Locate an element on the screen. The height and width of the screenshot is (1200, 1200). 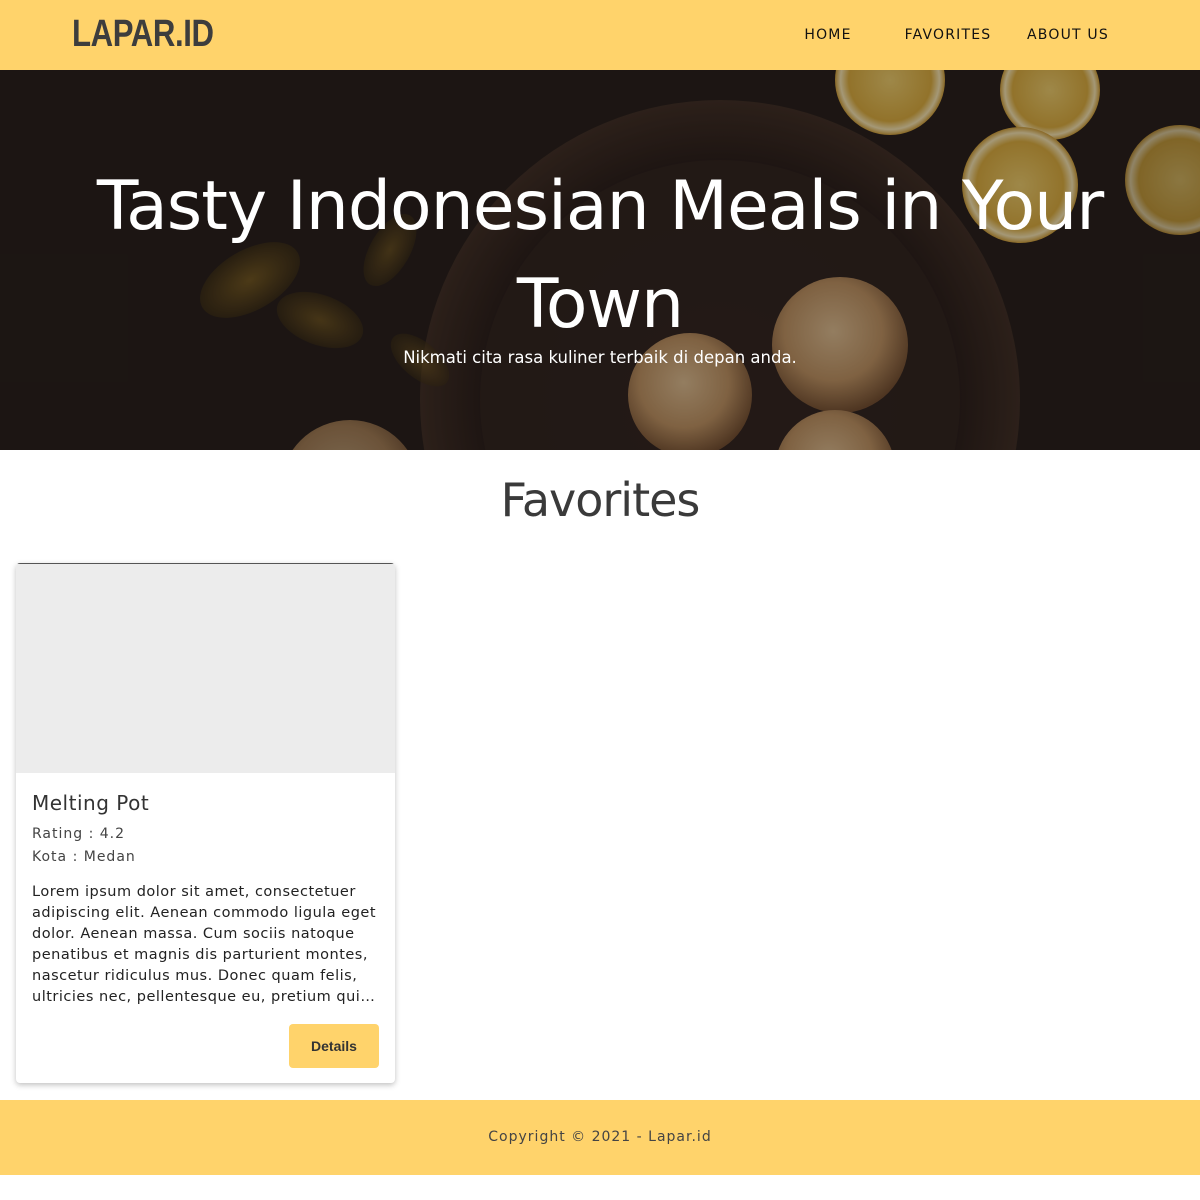
footer-copyright: Copyright © 2021 - Lapar.id is located at coordinates (600, 1137).